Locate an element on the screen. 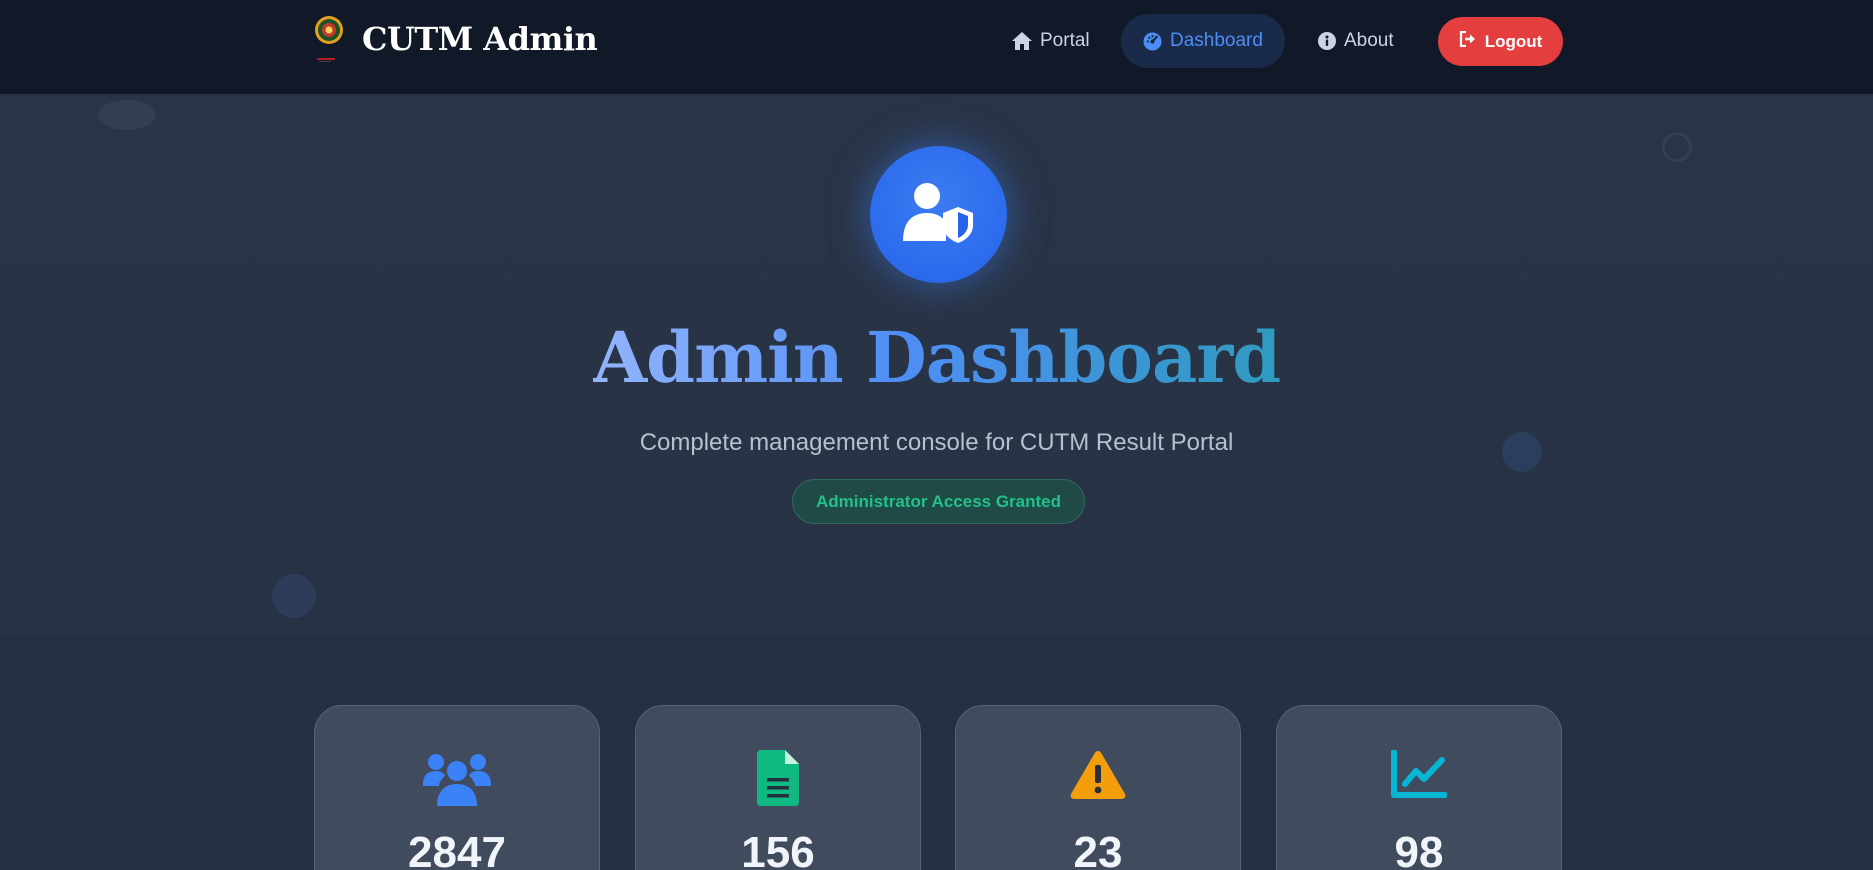 This screenshot has width=1873, height=870. stat-value: 98 is located at coordinates (1419, 849).